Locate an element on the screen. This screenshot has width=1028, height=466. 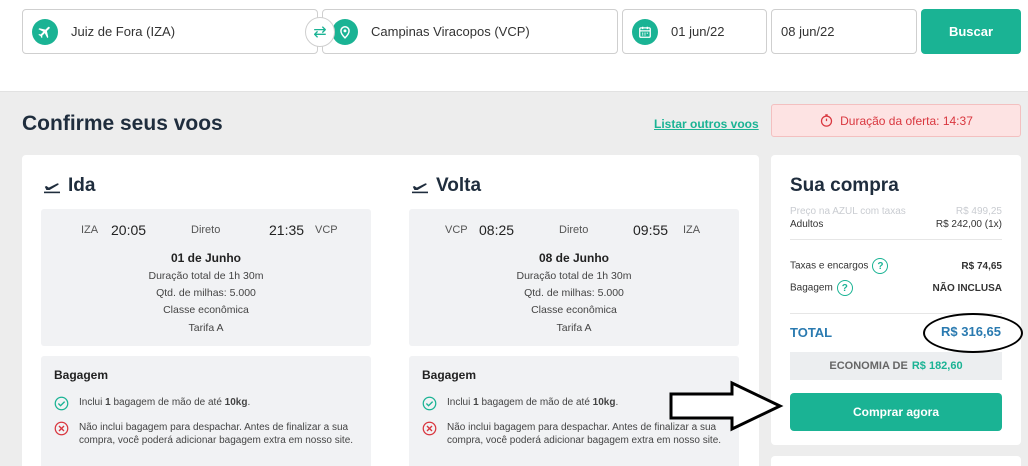
inbound-miles: Qtd. de milhas: 5.000 is located at coordinates (574, 293).